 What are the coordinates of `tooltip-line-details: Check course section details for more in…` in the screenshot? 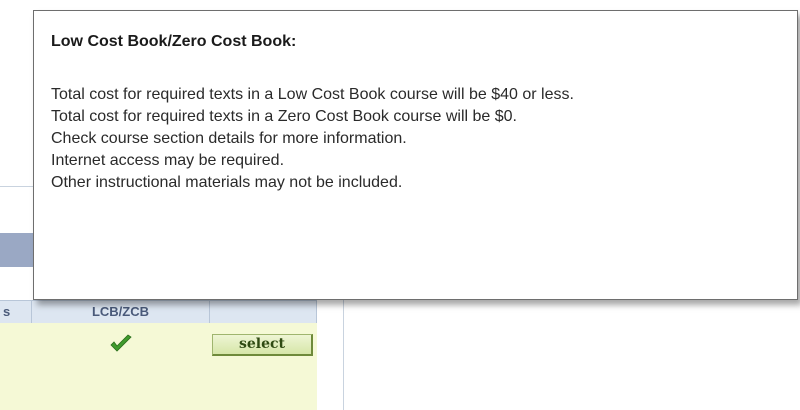 It's located at (229, 138).